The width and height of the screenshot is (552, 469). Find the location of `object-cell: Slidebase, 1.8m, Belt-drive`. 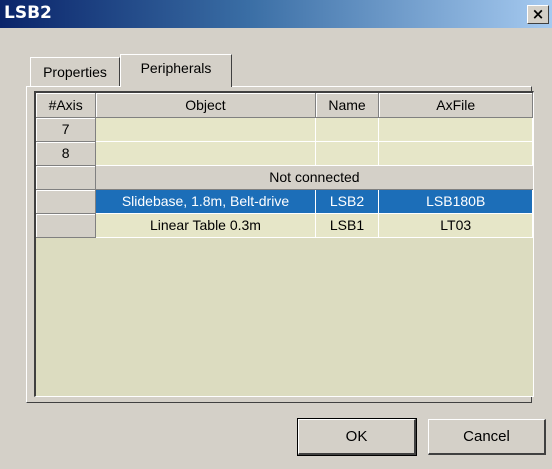

object-cell: Slidebase, 1.8m, Belt-drive is located at coordinates (205, 201).